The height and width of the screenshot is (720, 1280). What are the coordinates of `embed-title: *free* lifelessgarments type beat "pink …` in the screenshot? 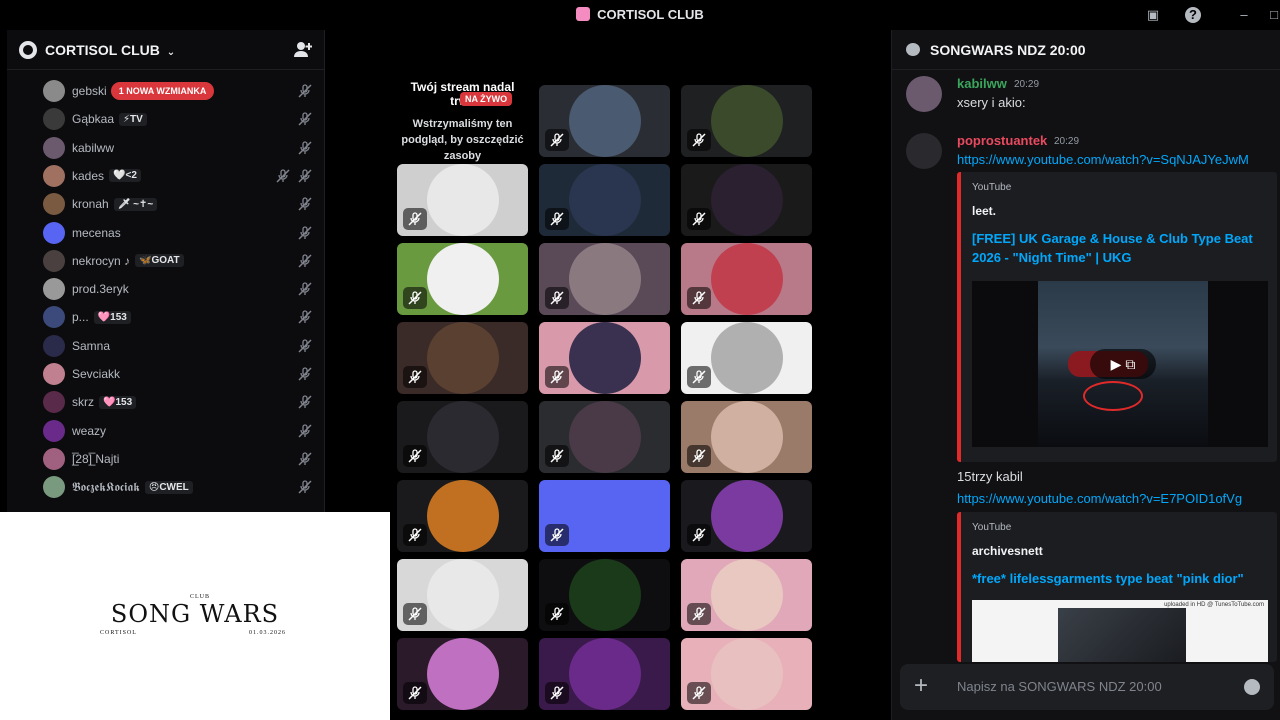 It's located at (1119, 578).